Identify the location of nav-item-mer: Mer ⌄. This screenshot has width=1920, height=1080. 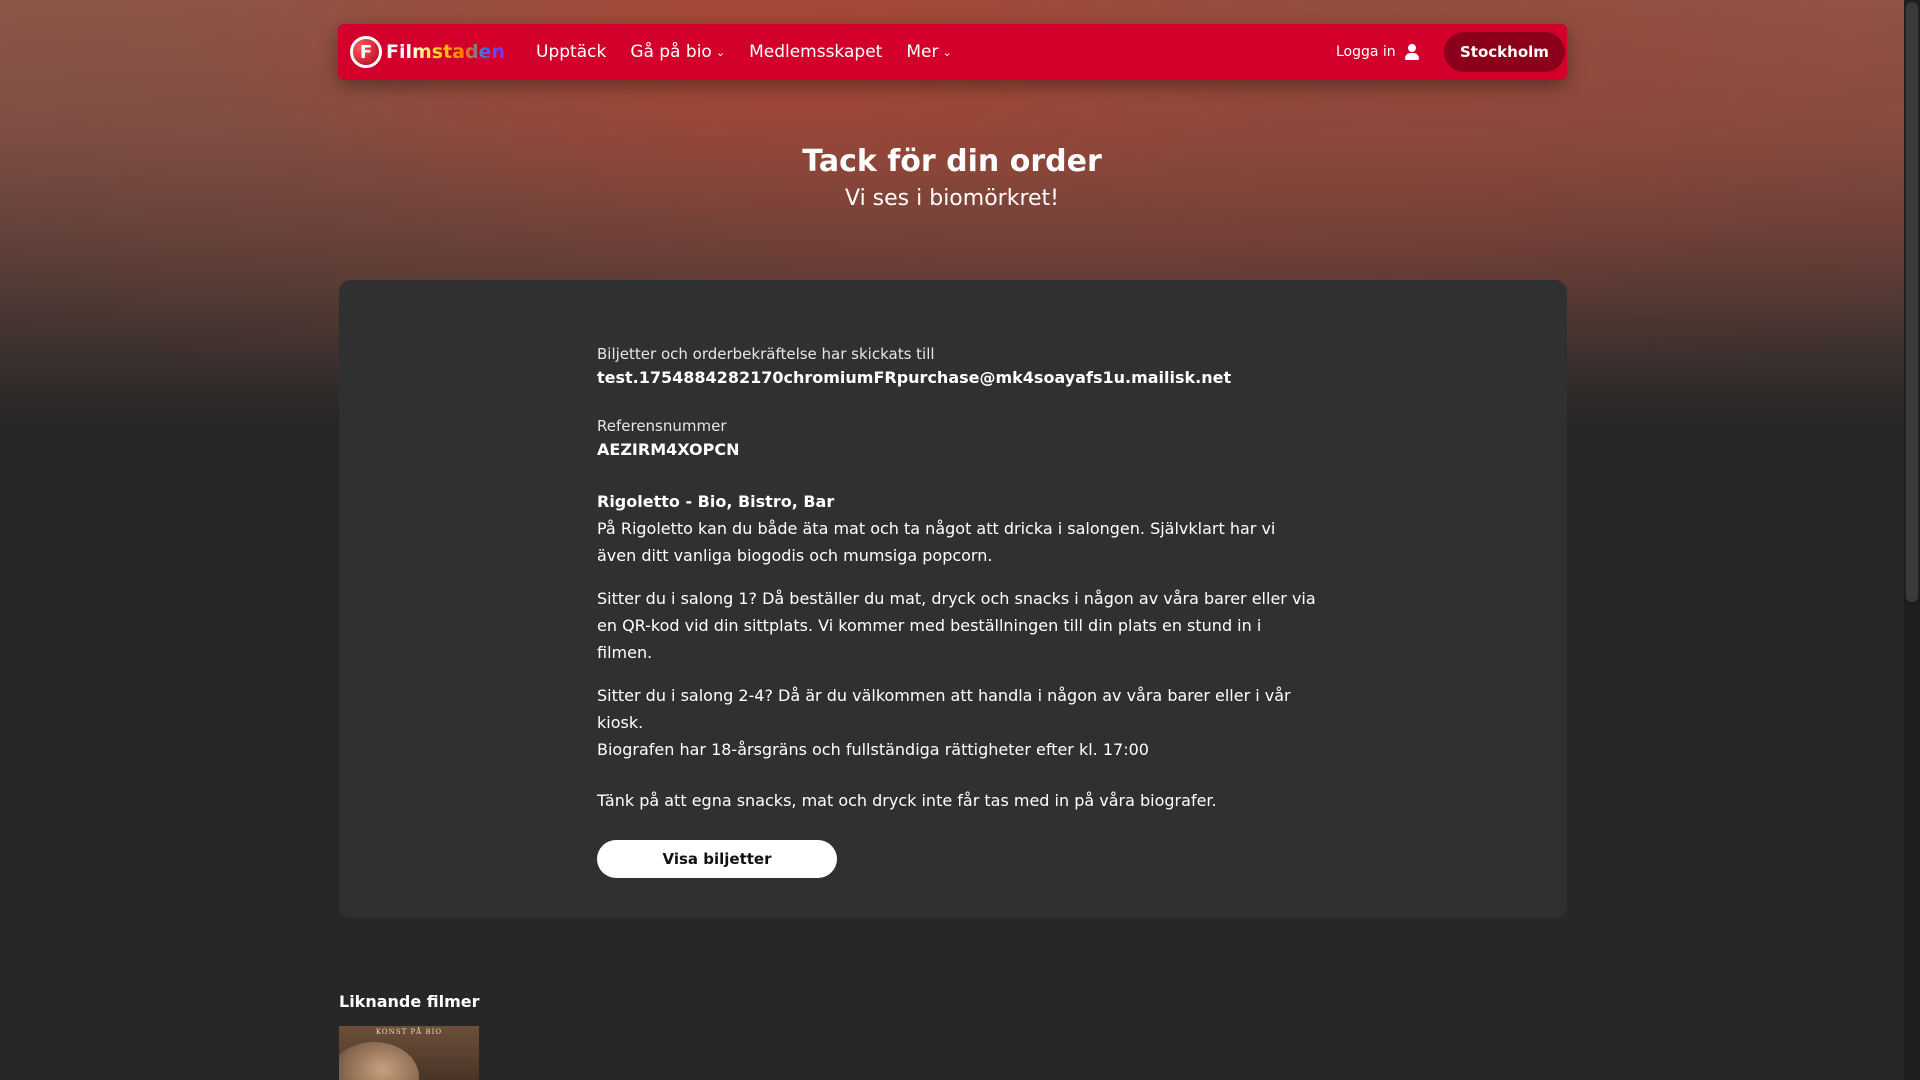
(928, 52).